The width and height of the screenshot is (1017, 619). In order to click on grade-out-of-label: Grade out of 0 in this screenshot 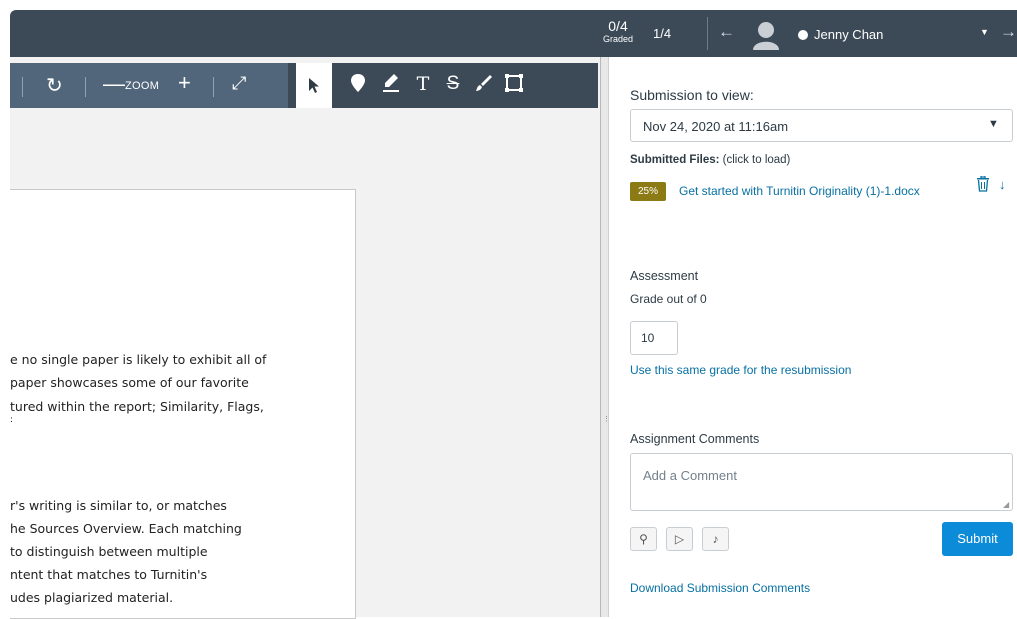, I will do `click(668, 299)`.